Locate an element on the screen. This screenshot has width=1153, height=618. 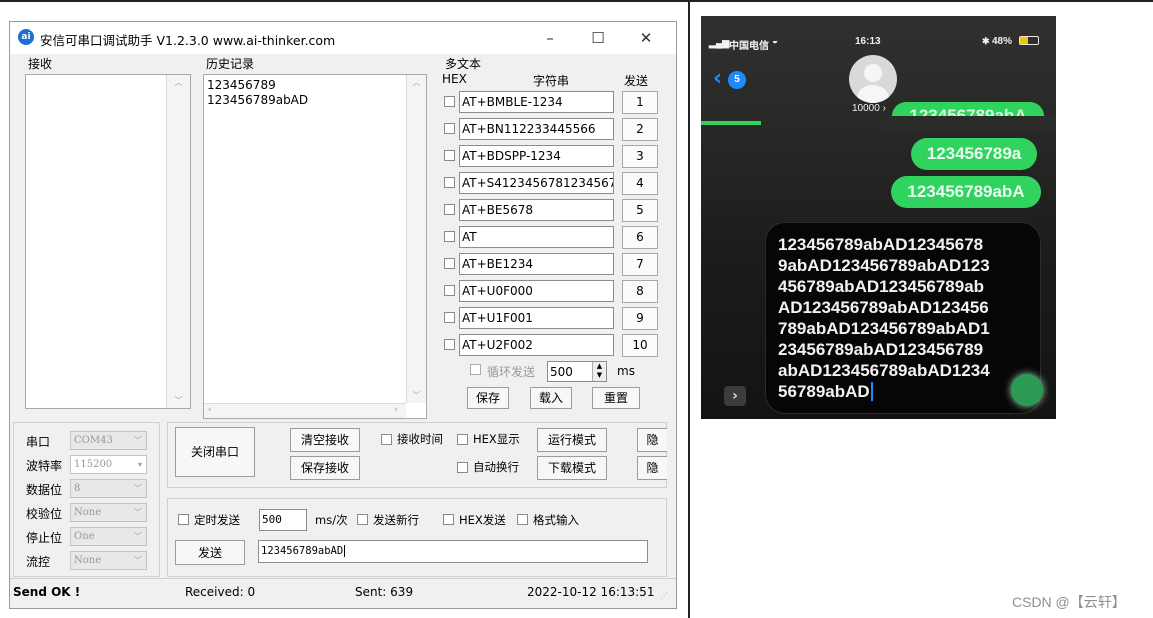
multitext-send-button: 1 is located at coordinates (640, 102).